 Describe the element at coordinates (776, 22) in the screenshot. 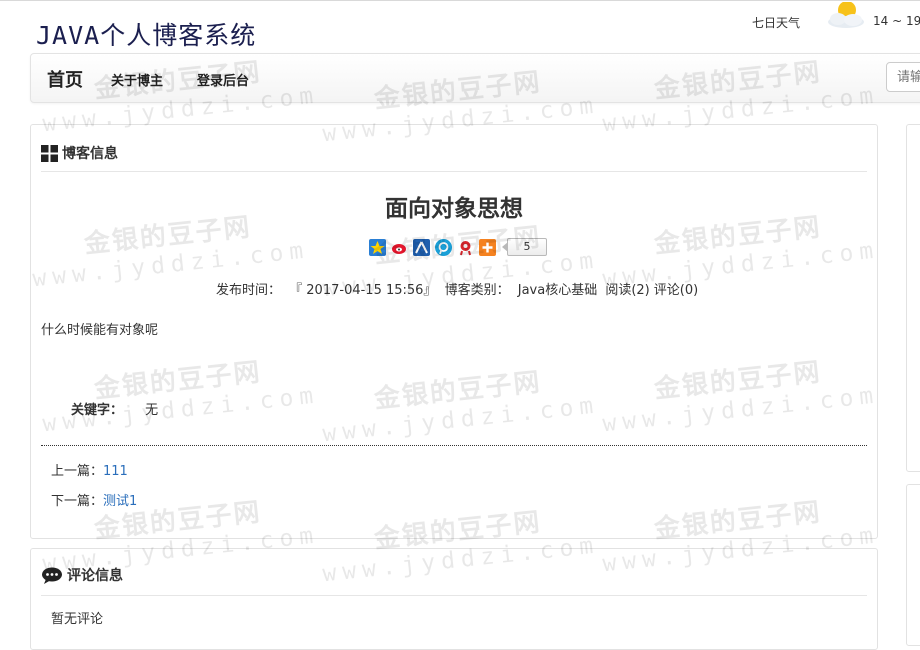

I see `weather-label: 七日天气` at that location.